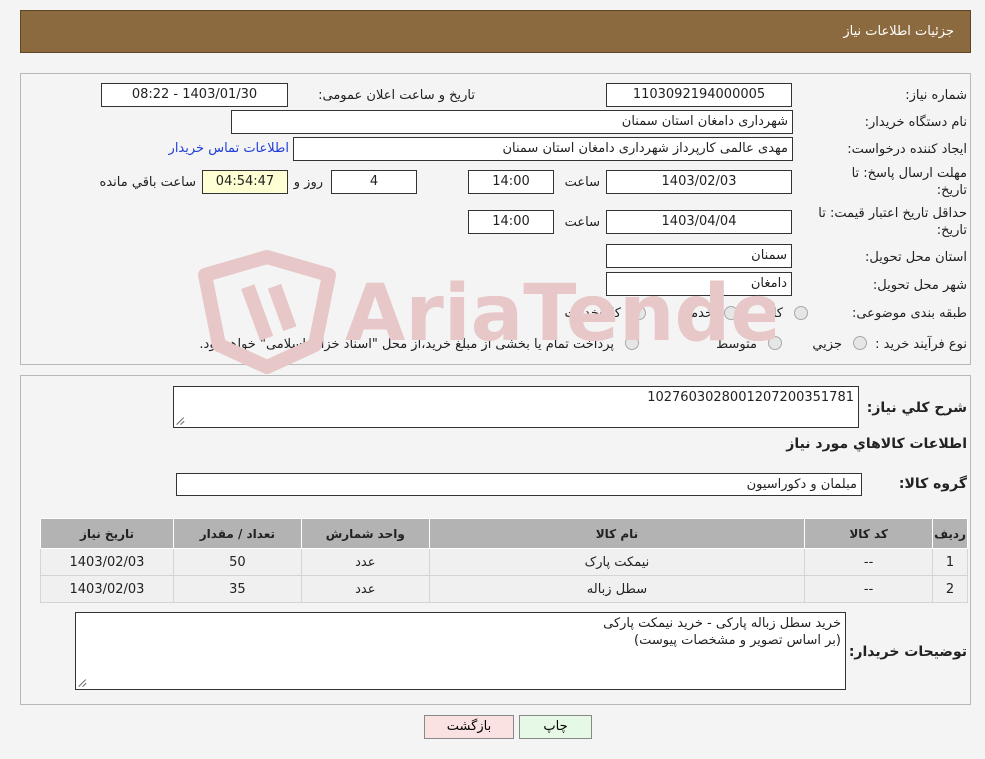  I want to click on goods-group-field: مبلمان و دکوراسیون, so click(519, 484).